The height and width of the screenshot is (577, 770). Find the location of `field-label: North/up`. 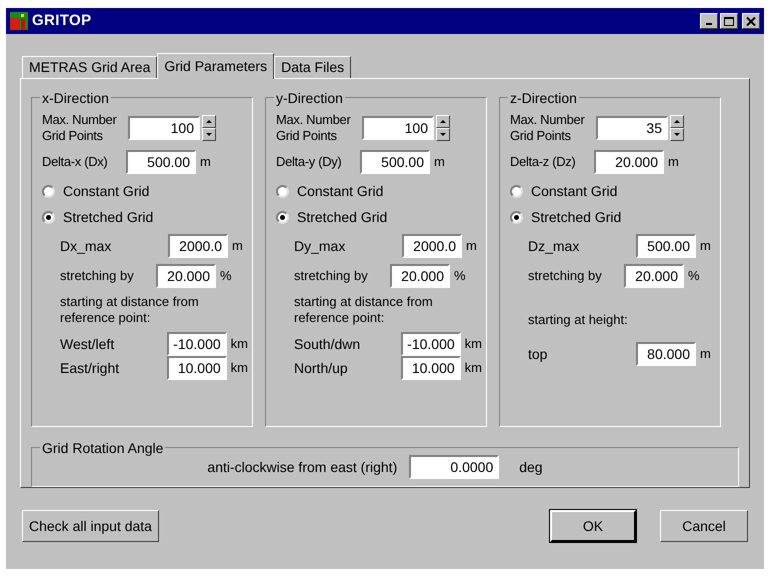

field-label: North/up is located at coordinates (321, 368).